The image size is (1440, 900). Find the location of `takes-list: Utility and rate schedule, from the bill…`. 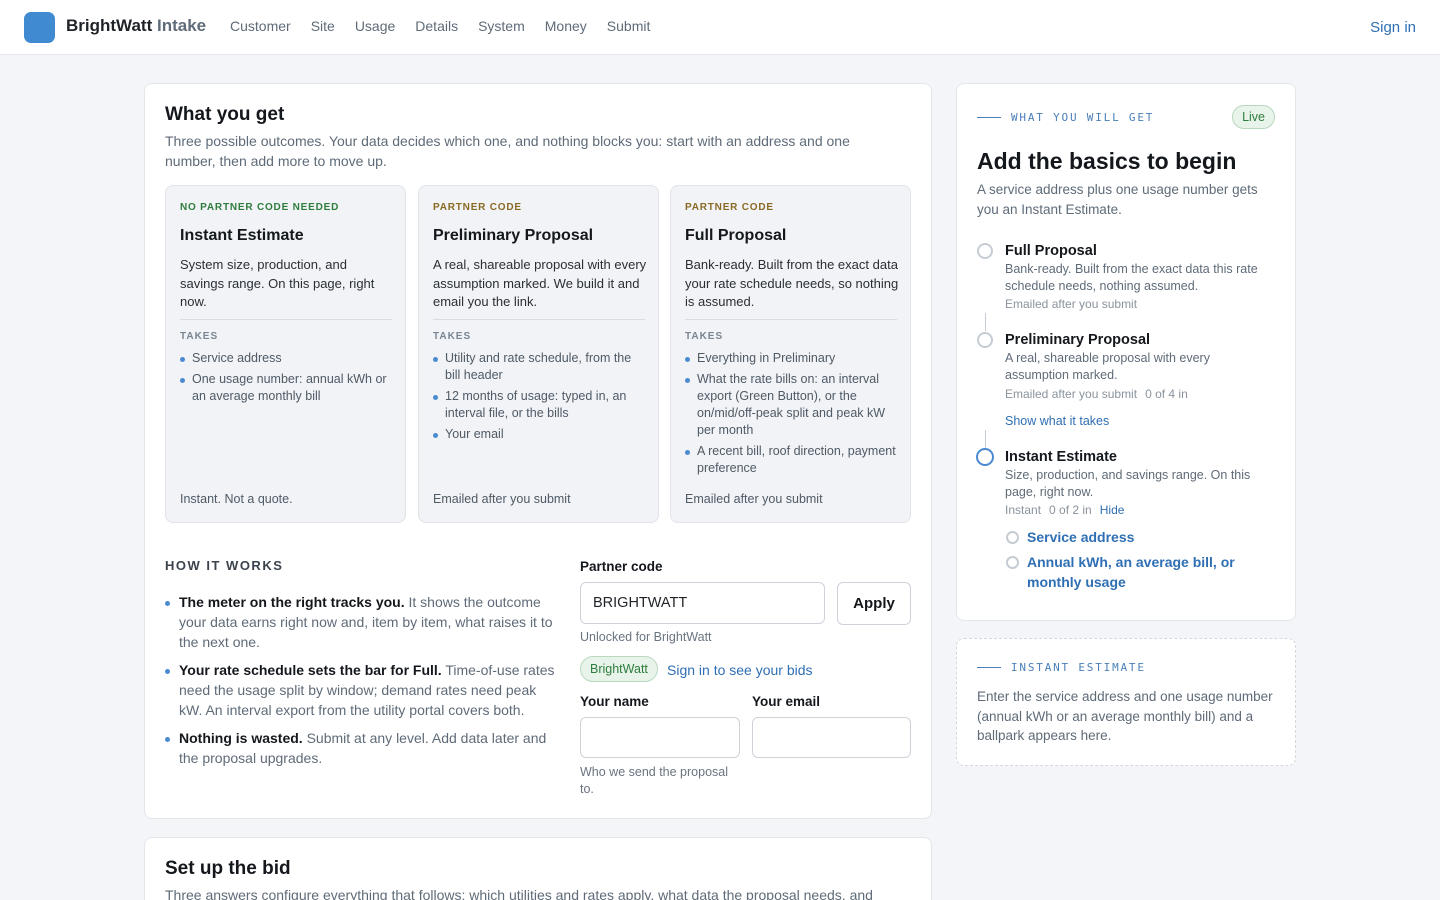

takes-list: Utility and rate schedule, from the bill… is located at coordinates (540, 398).